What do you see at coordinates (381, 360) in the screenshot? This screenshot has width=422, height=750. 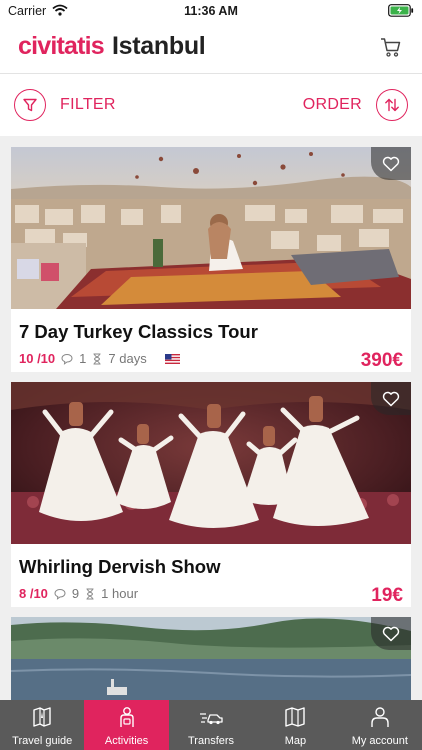 I see `activity-price: 390€` at bounding box center [381, 360].